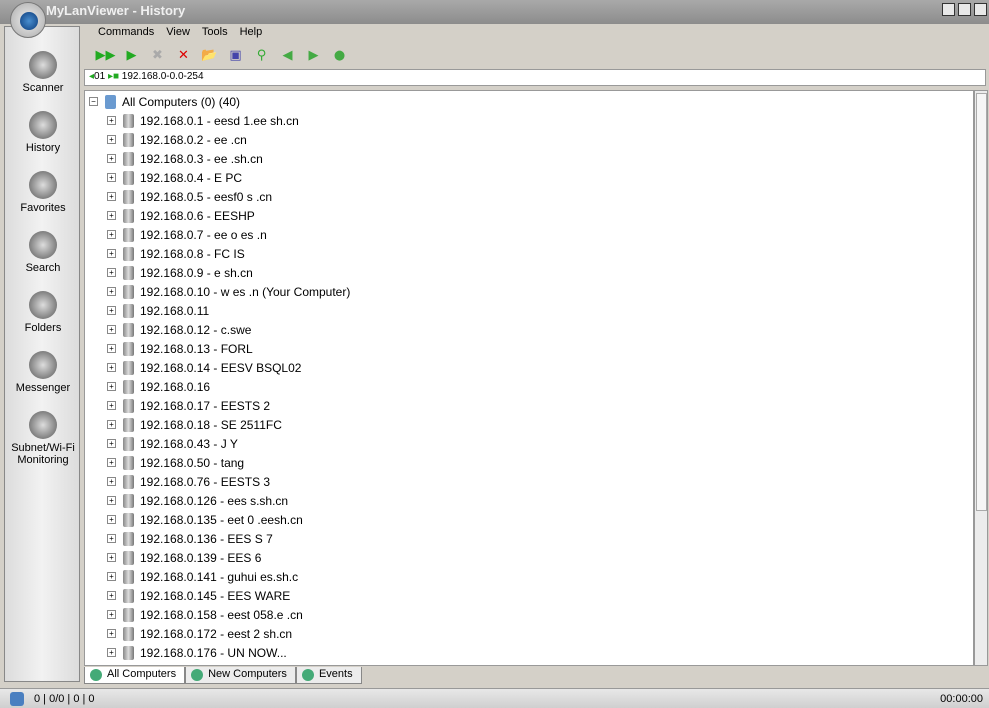 The height and width of the screenshot is (708, 989). What do you see at coordinates (189, 196) in the screenshot?
I see `tree-row: +192.168.0.5 - eesf0 s .cn` at bounding box center [189, 196].